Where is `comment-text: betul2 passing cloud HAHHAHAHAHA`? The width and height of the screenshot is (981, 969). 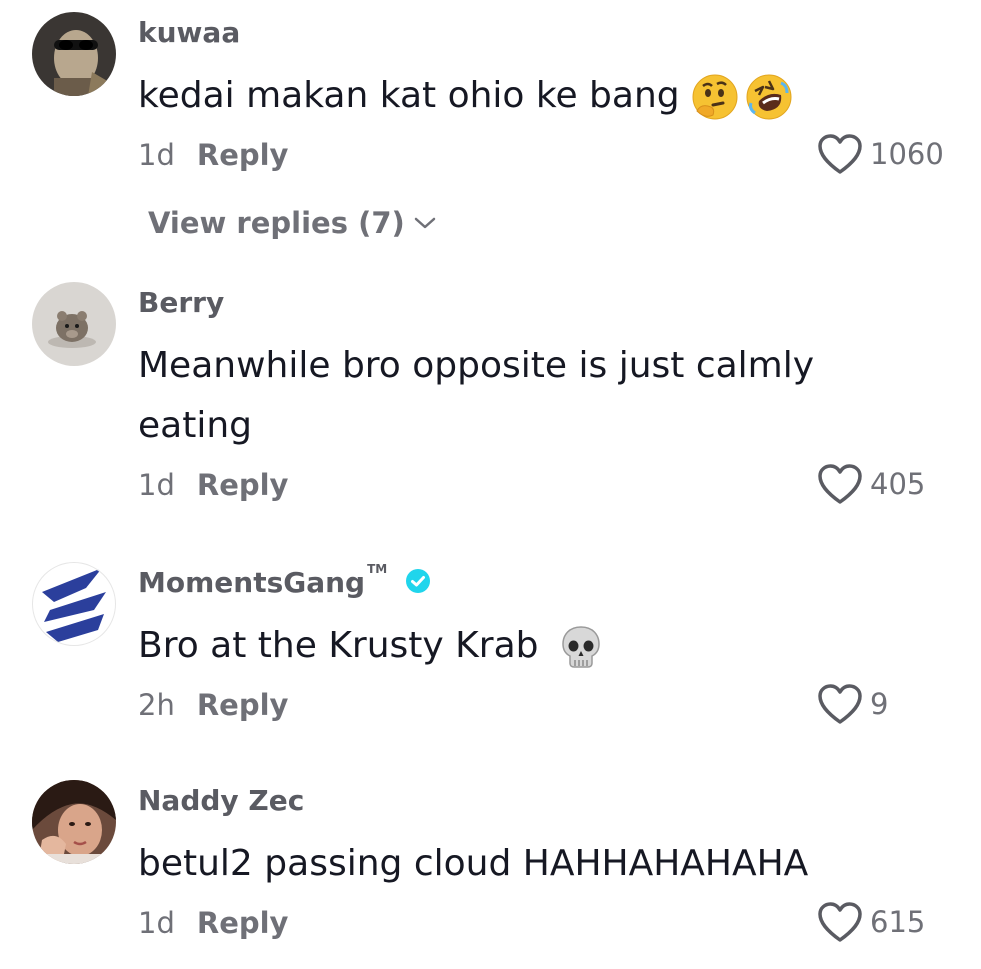
comment-text: betul2 passing cloud HAHHAHAHAHA is located at coordinates (508, 864).